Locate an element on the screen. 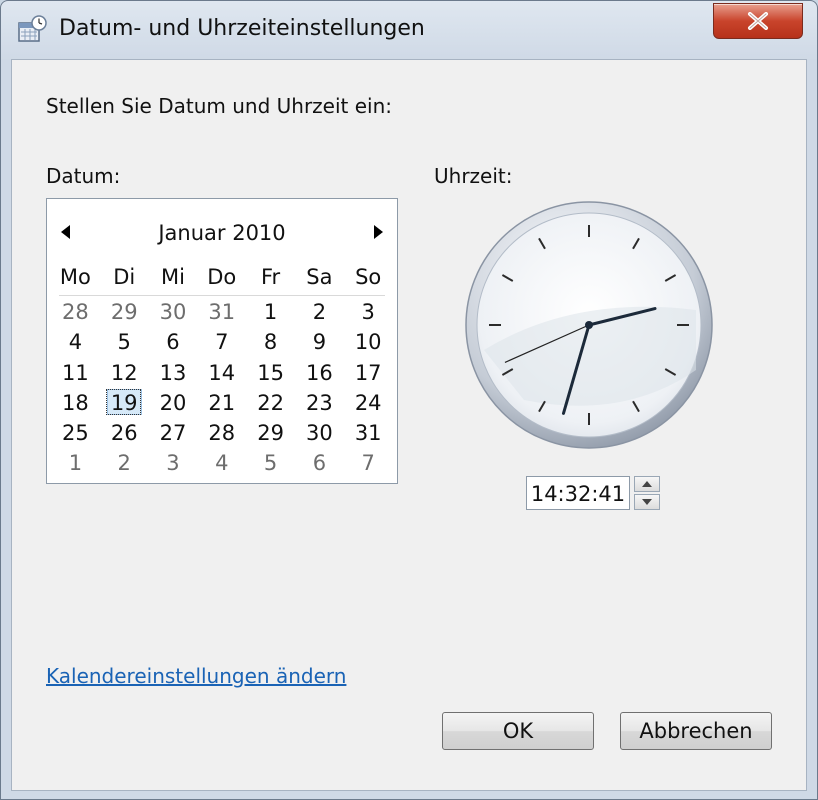 This screenshot has height=800, width=818. calendar-day-number: 4 is located at coordinates (75, 342).